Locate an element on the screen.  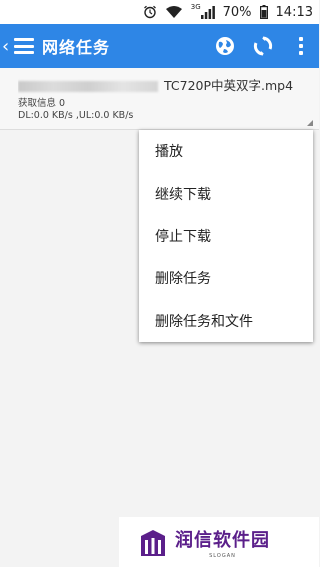
app-bar: ‹ 网络任务 is located at coordinates (159, 46).